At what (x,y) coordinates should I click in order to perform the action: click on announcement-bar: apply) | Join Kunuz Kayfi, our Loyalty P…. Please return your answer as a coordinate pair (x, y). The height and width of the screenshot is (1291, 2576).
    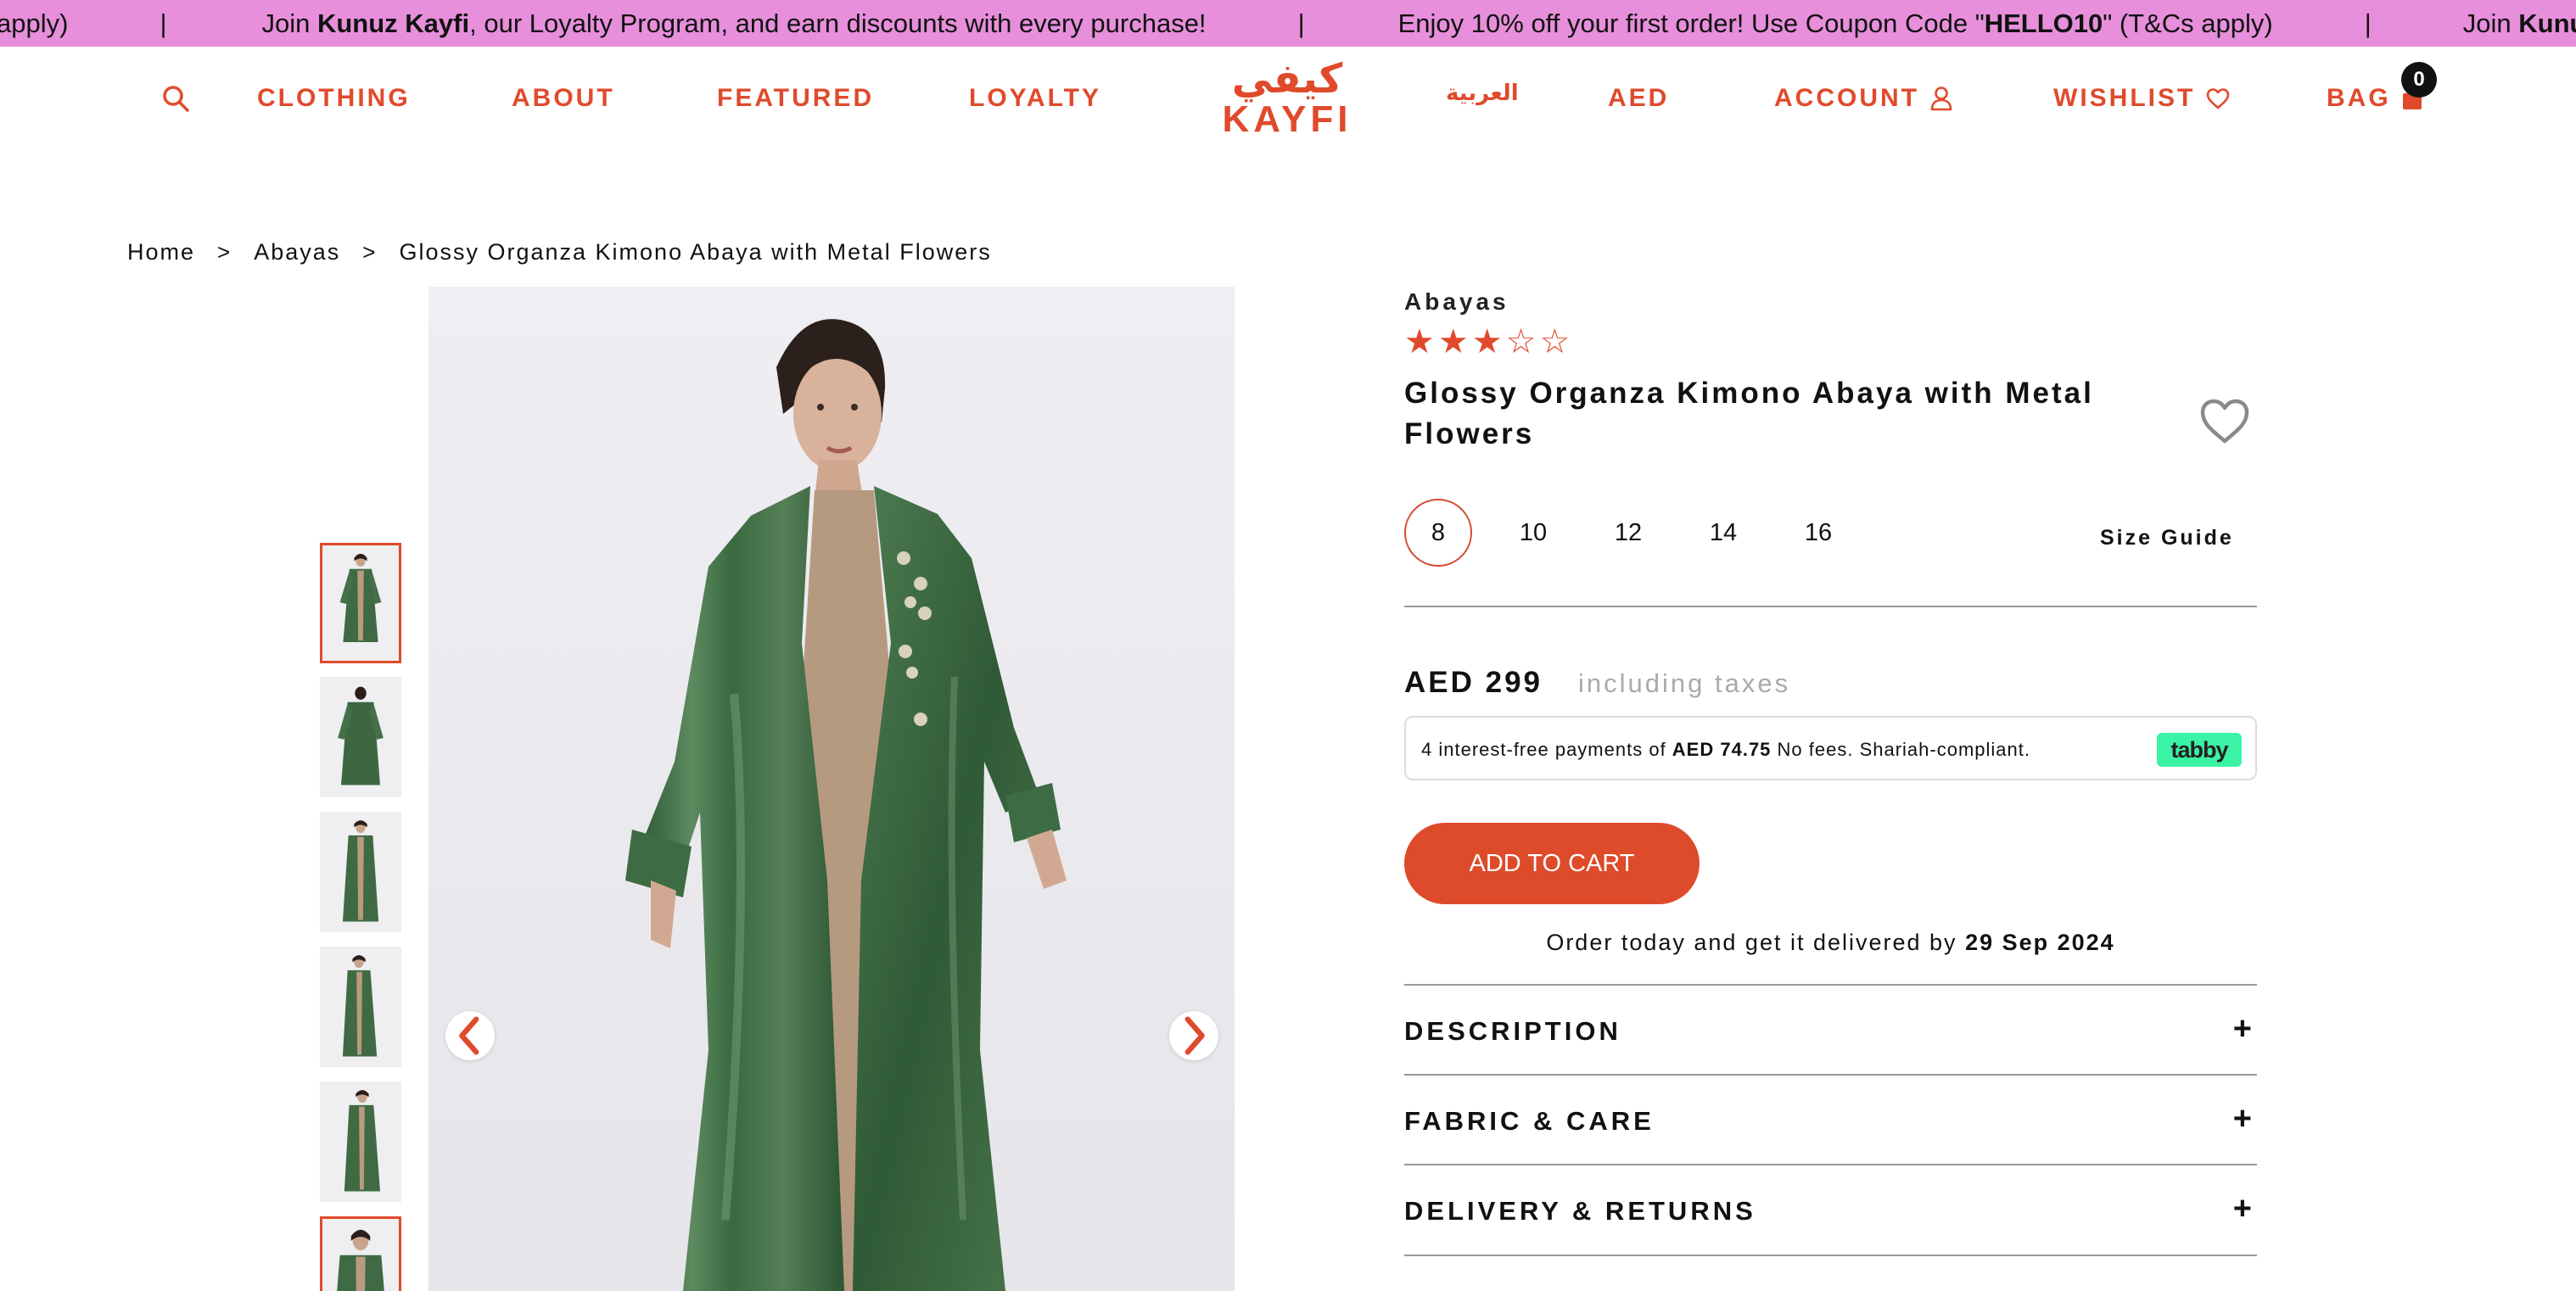
    Looking at the image, I should click on (1288, 24).